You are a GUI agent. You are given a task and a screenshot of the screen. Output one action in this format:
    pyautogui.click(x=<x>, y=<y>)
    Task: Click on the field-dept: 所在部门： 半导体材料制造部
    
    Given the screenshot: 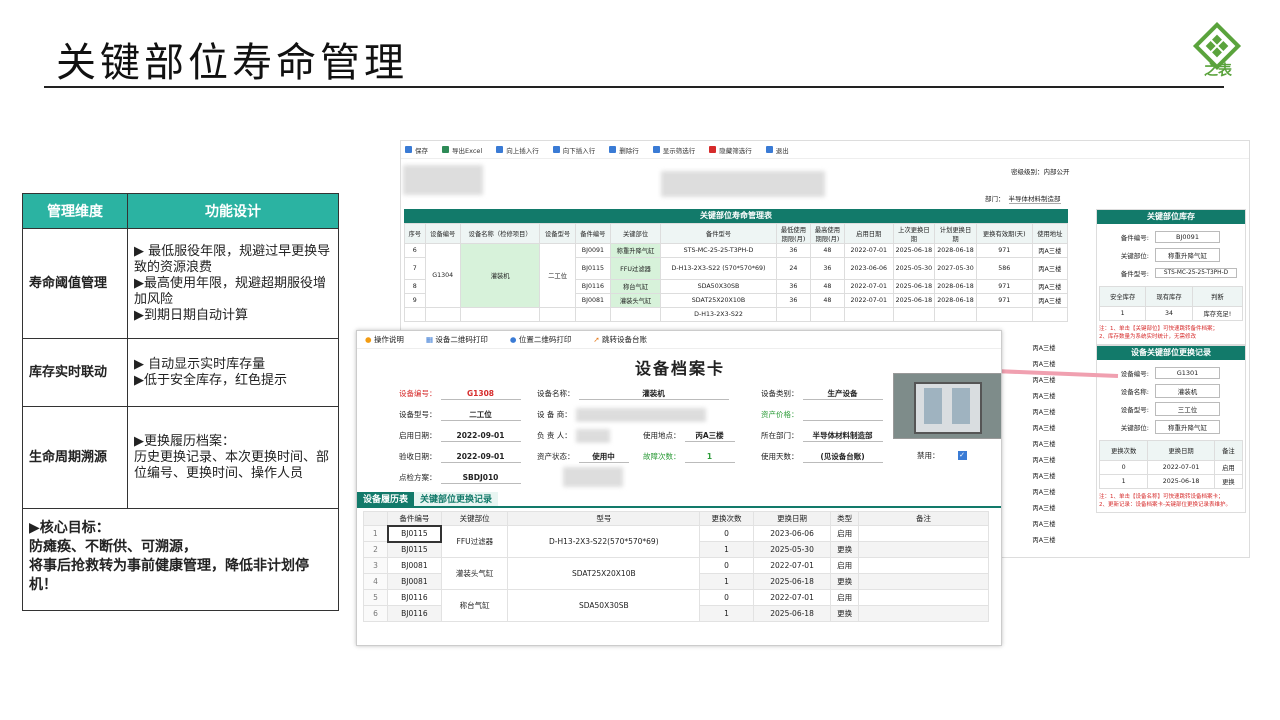 What is the action you would take?
    pyautogui.click(x=822, y=435)
    